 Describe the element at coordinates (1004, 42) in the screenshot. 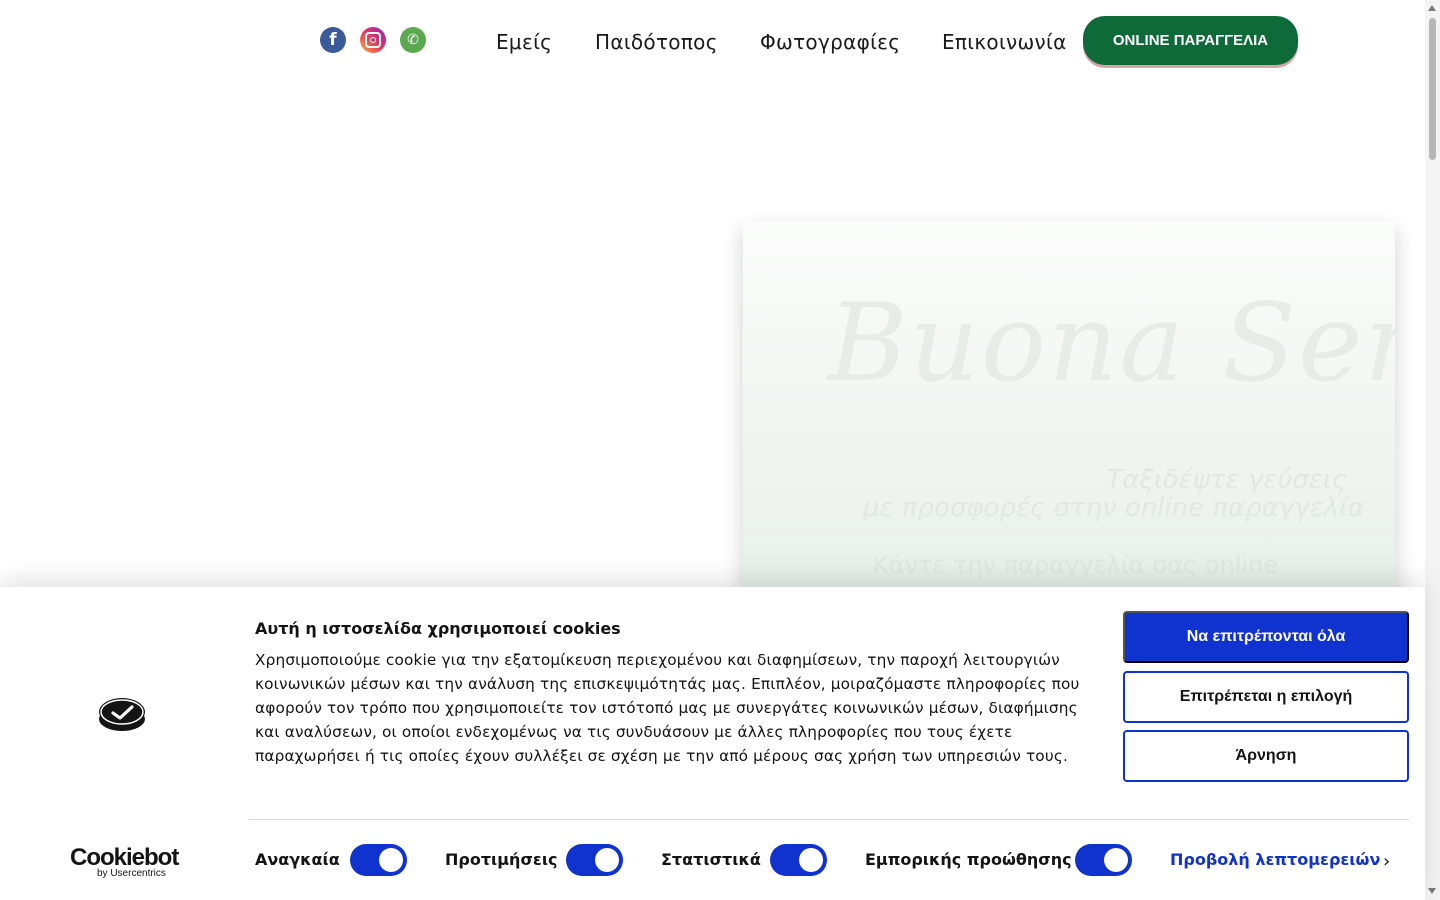

I see `nav-item-contact: Επικοινωνία` at that location.